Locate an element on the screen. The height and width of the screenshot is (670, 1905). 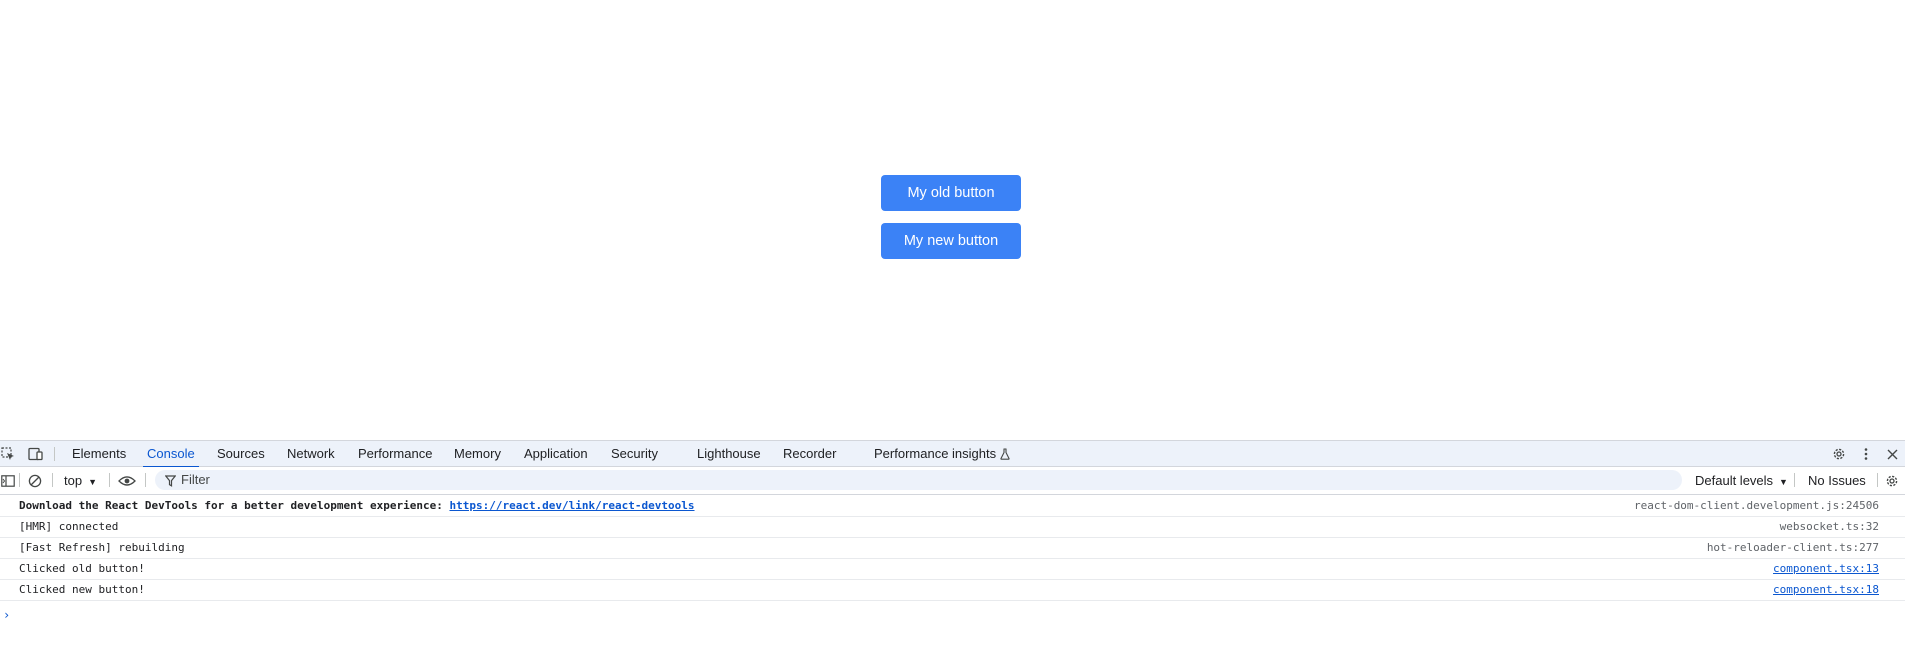
tab-sources: Sources is located at coordinates (241, 454).